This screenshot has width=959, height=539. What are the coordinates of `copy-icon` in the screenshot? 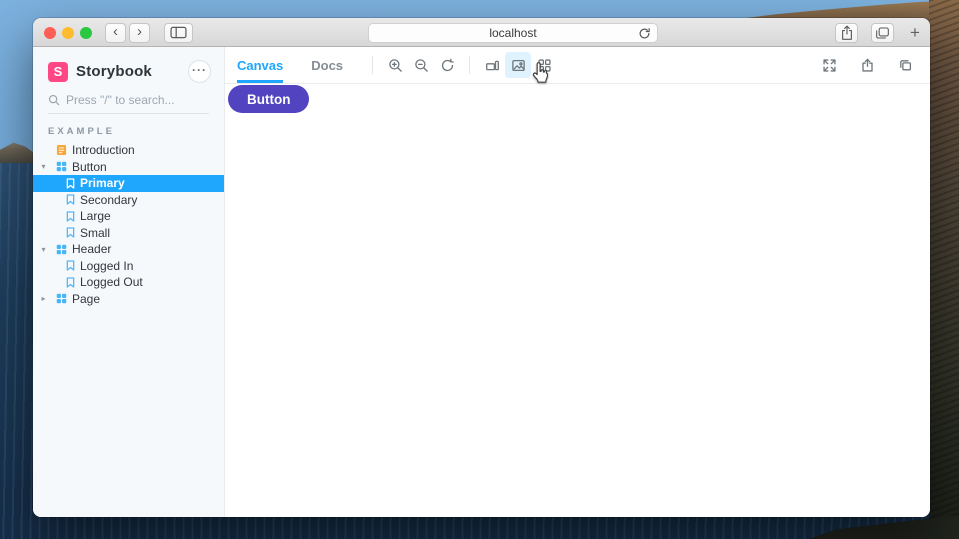 It's located at (905, 64).